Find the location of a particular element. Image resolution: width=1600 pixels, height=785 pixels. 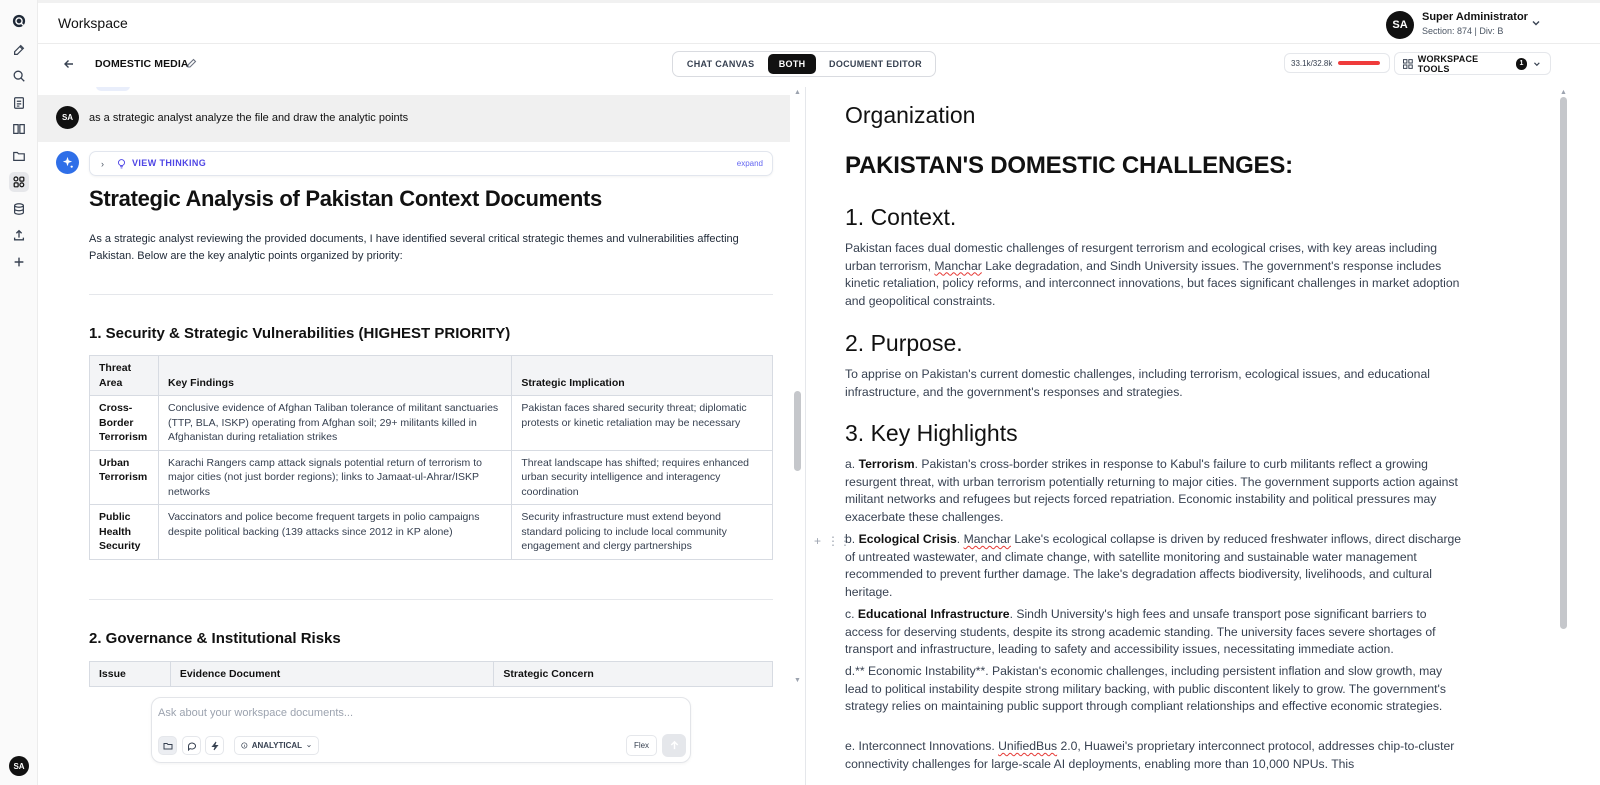

user-name: Super Administrator is located at coordinates (1475, 17).